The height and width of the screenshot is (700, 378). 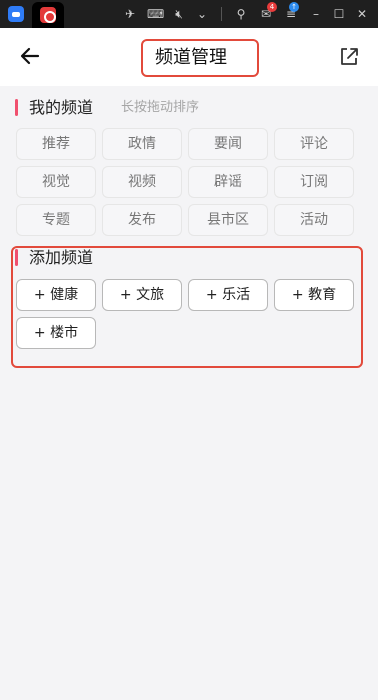 I want to click on add-channel-button: + 教育, so click(x=314, y=295).